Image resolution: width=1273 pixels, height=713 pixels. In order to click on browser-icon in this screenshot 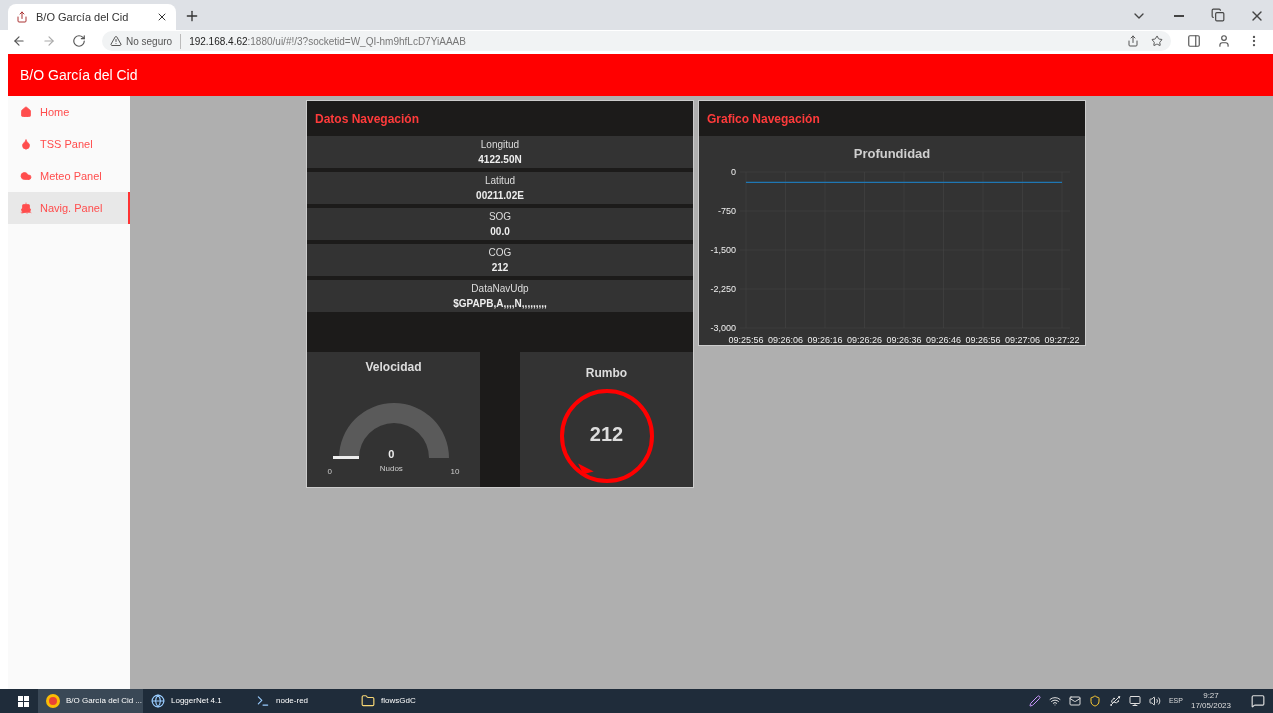, I will do `click(53, 701)`.